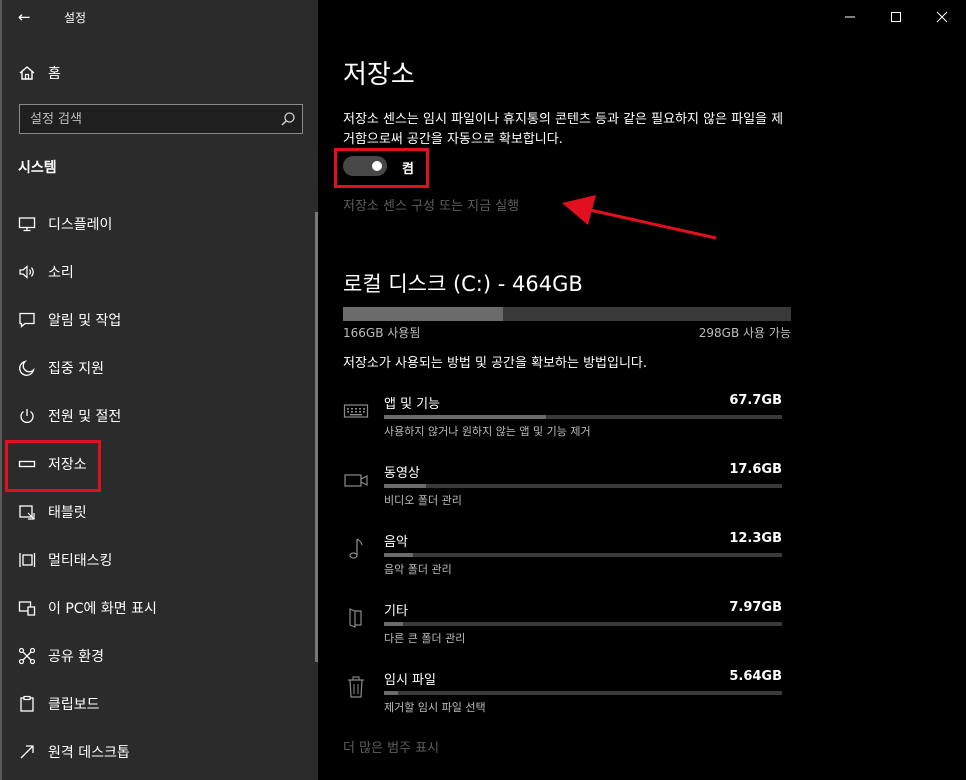 Image resolution: width=966 pixels, height=780 pixels. I want to click on section-title: 시스템, so click(37, 168).